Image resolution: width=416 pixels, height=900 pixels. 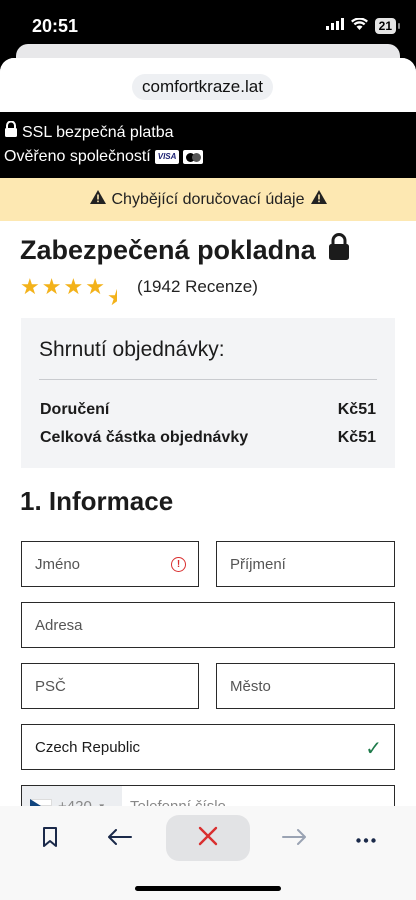 I want to click on summary-label: Celková částka objednávky, so click(x=144, y=437).